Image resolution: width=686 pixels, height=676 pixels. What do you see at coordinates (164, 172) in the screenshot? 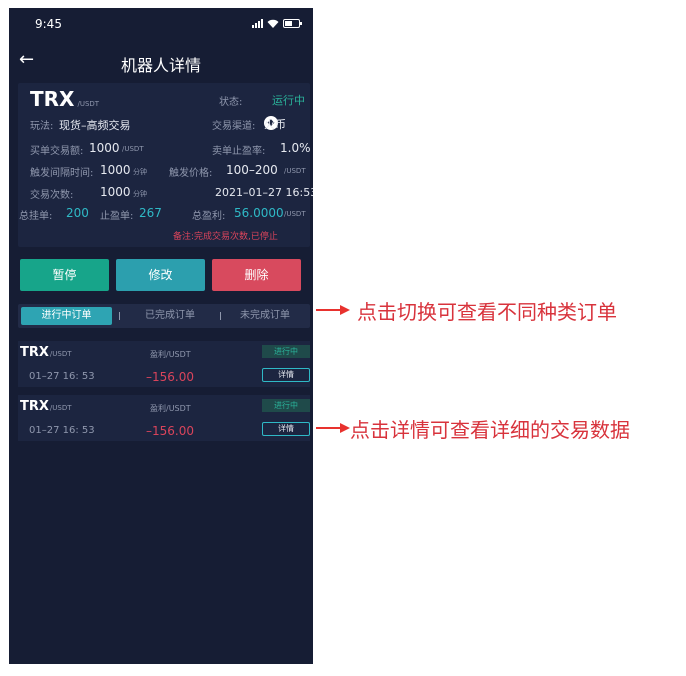
I see `info-row-interval: 触发间隔时间: 1000 分钟 触发价格: 100–200 /USDT` at bounding box center [164, 172].